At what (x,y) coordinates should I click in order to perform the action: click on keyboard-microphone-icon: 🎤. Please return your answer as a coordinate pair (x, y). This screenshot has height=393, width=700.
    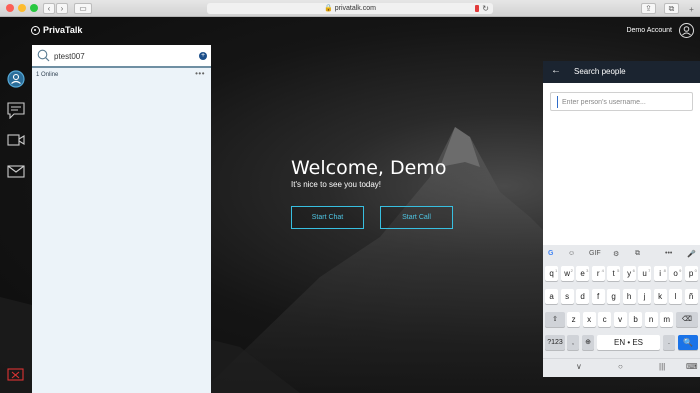
    Looking at the image, I should click on (691, 254).